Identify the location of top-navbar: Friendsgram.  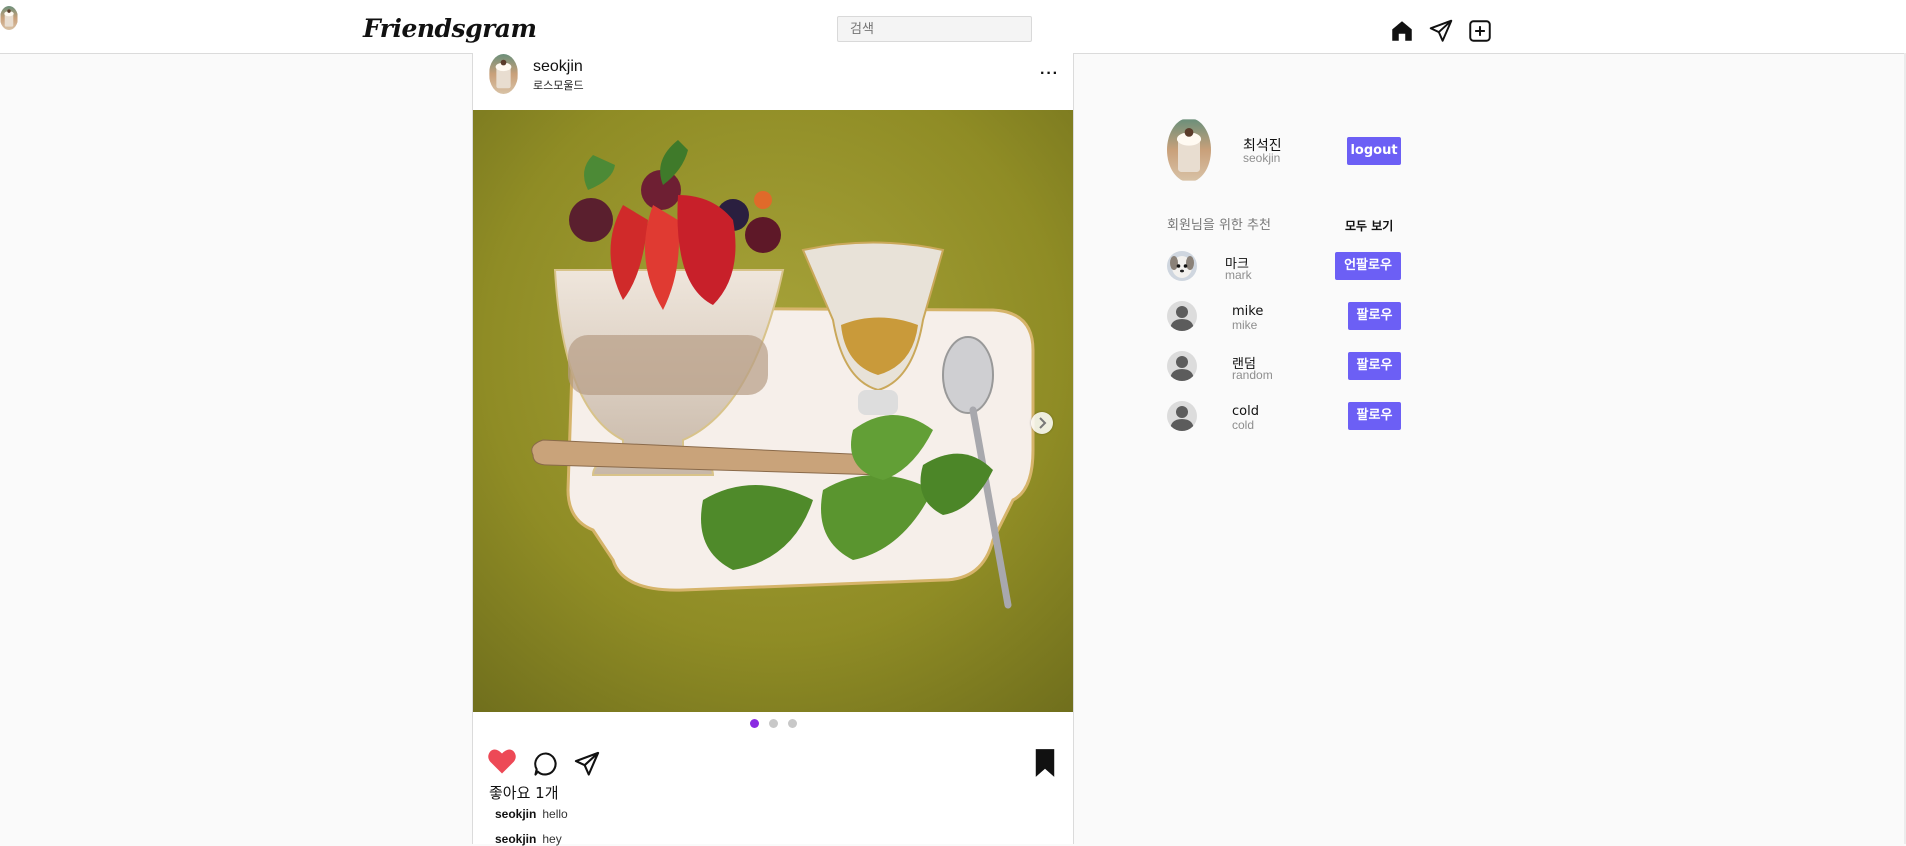
(953, 30).